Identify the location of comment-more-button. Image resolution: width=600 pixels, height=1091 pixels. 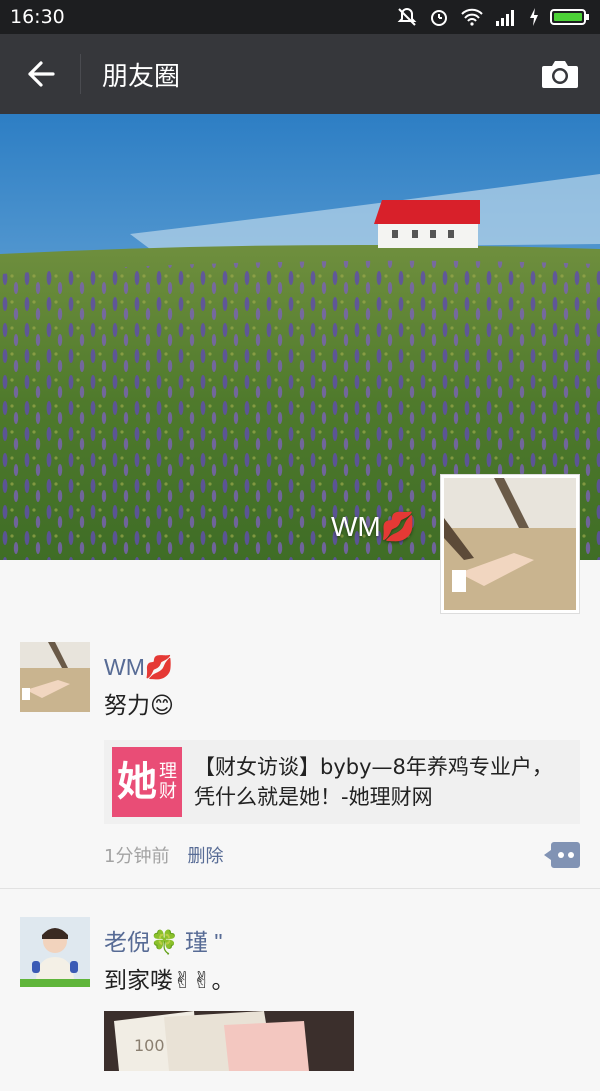
(562, 855).